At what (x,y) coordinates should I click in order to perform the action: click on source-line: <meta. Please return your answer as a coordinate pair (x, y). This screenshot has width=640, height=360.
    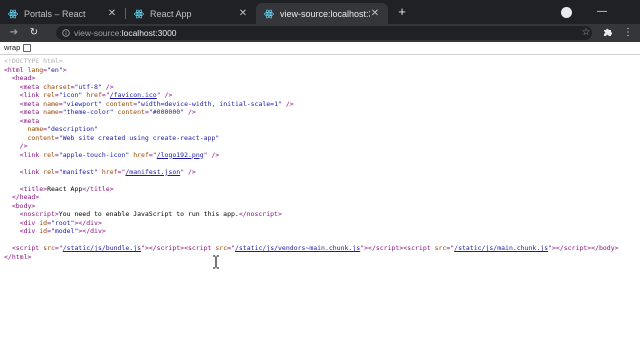
    Looking at the image, I should click on (311, 121).